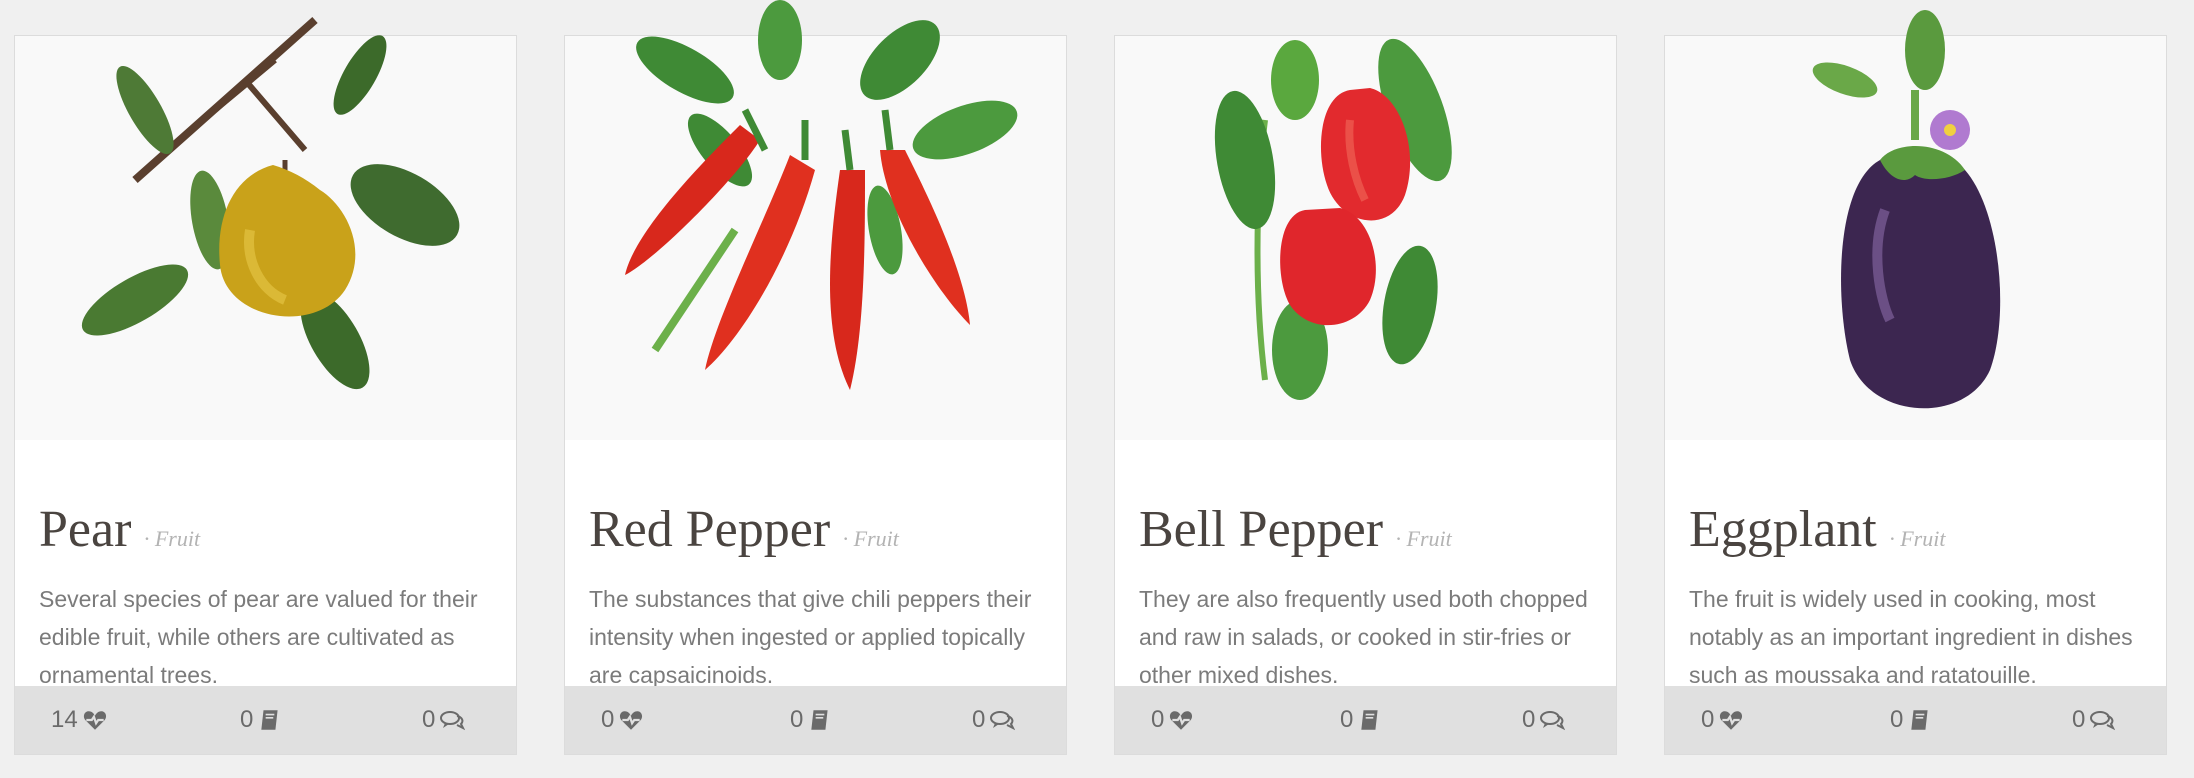 The width and height of the screenshot is (2194, 778). I want to click on card-title: Bell Pepper, so click(1261, 529).